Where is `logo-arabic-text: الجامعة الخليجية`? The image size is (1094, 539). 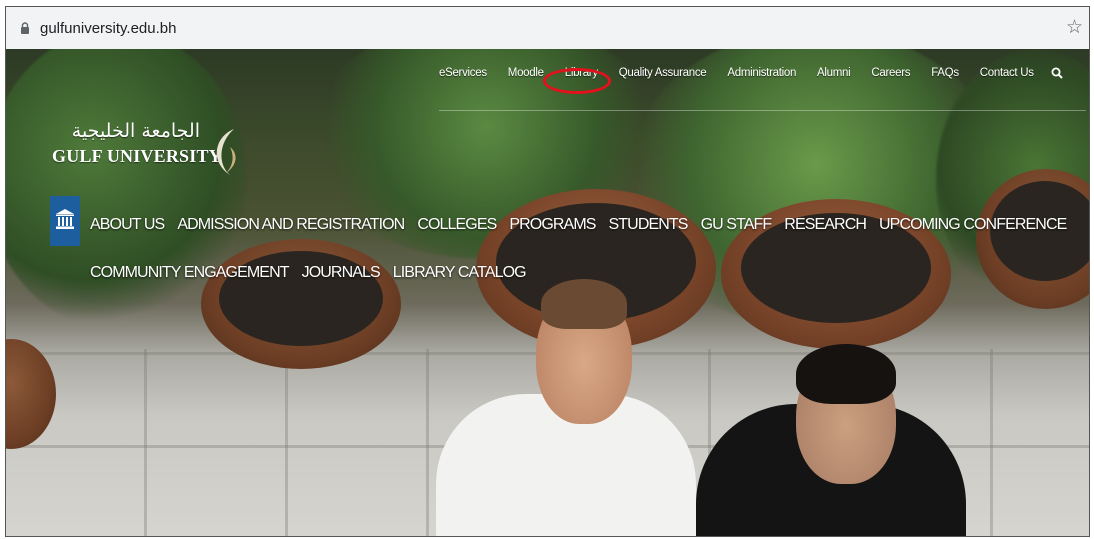
logo-arabic-text: الجامعة الخليجية is located at coordinates (135, 131).